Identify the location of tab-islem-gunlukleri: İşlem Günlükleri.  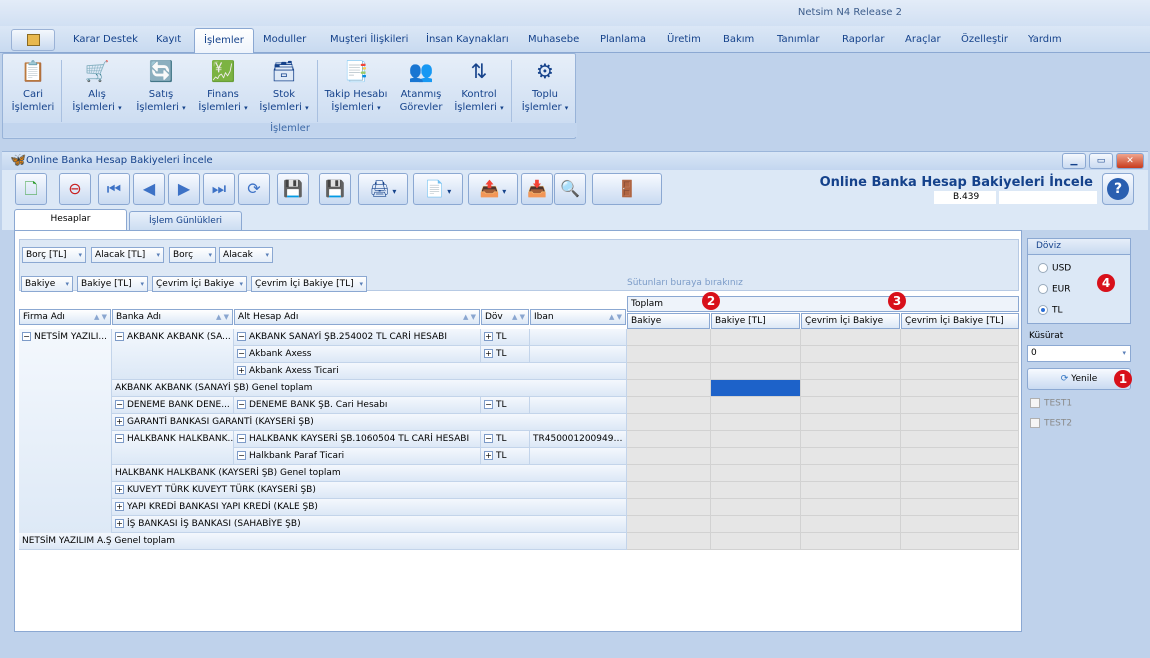
(185, 221).